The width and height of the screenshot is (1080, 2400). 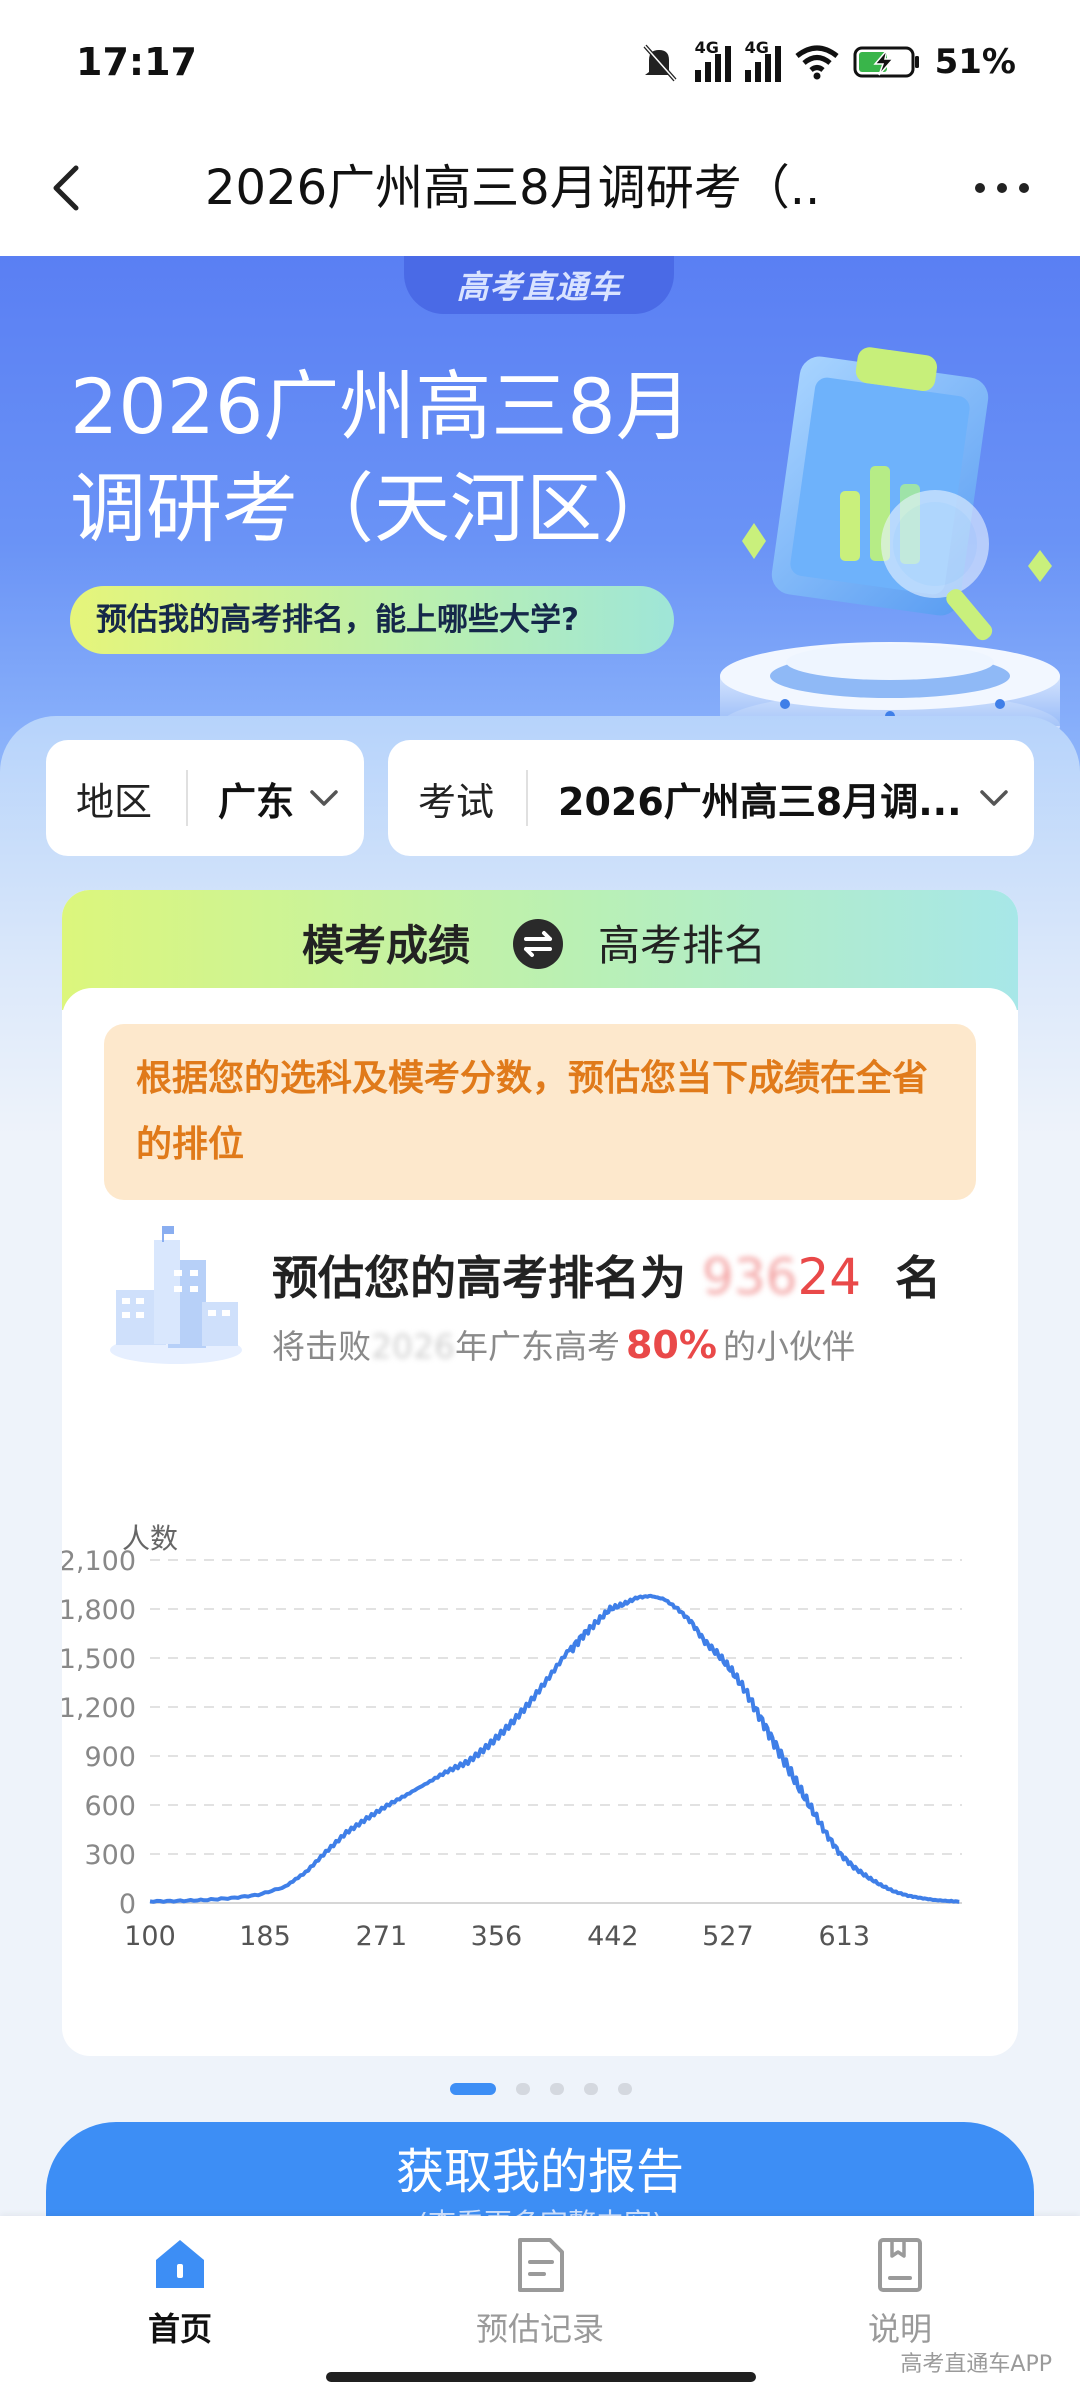 I want to click on x-tick-label: 100, so click(x=150, y=1936).